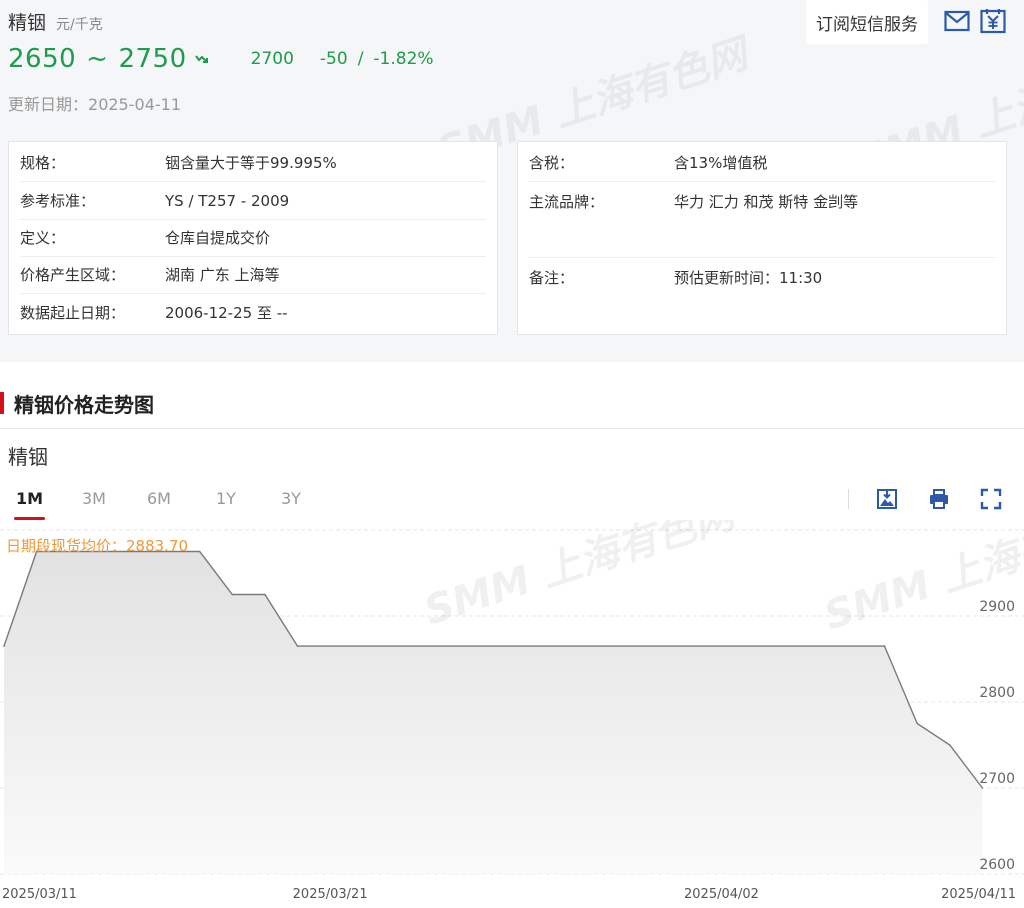  Describe the element at coordinates (848, 499) in the screenshot. I see `toolbar-divider` at that location.